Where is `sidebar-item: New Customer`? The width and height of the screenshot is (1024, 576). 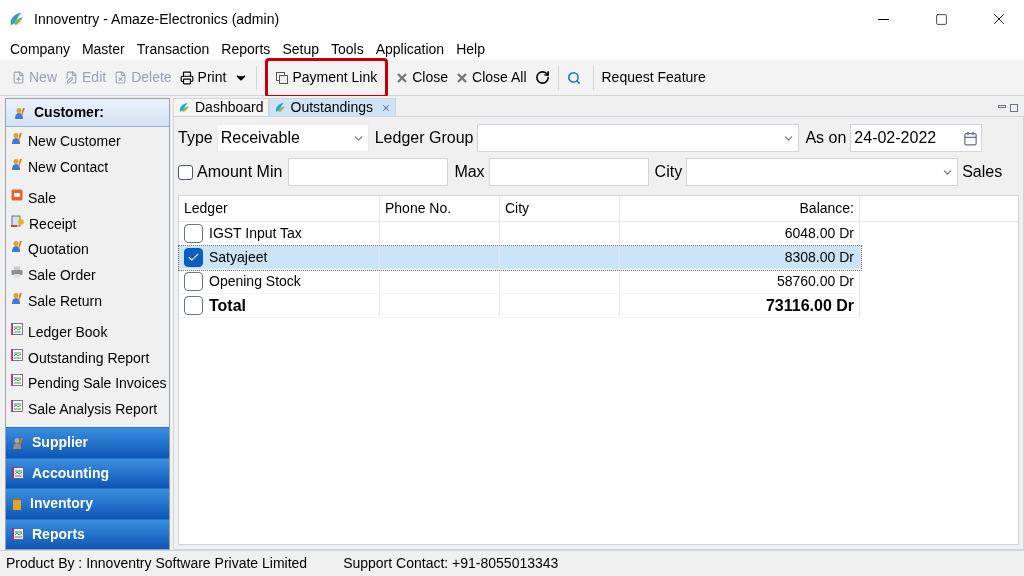
sidebar-item: New Customer is located at coordinates (87, 143).